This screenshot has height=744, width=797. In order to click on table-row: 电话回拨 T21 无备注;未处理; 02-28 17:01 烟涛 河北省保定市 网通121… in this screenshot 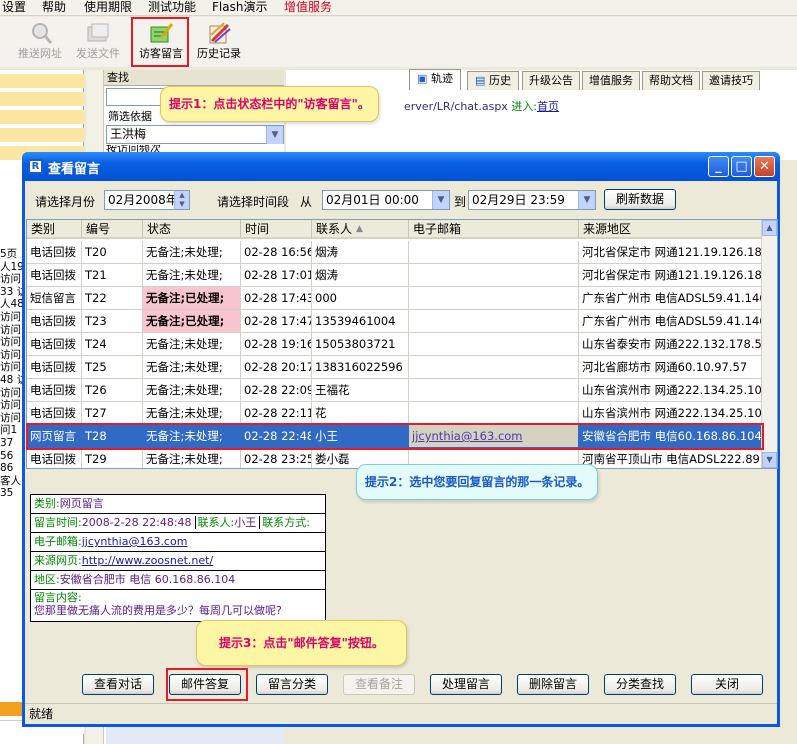, I will do `click(395, 275)`.